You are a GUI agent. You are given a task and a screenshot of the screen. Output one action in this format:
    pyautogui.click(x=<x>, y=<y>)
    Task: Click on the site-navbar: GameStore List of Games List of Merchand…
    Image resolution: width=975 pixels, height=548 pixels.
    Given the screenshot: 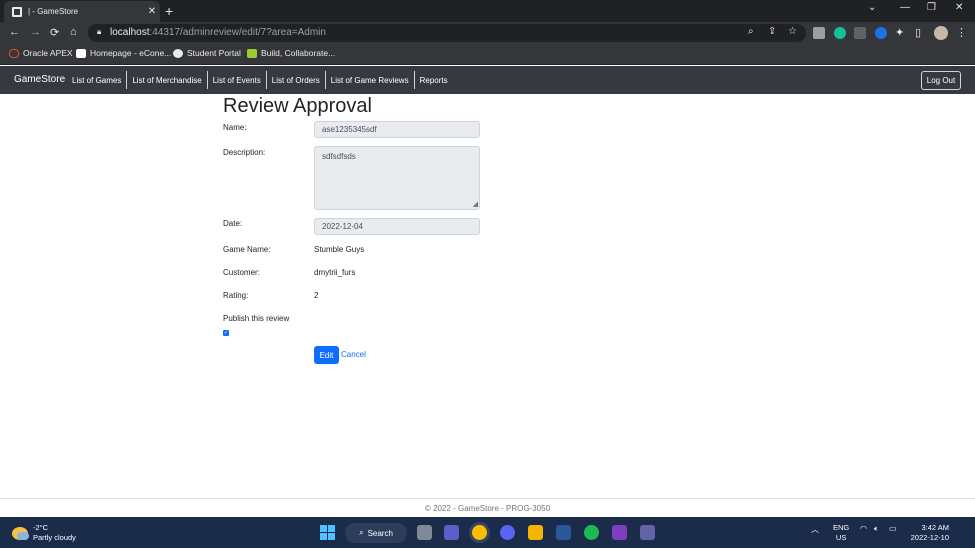 What is the action you would take?
    pyautogui.click(x=487, y=80)
    